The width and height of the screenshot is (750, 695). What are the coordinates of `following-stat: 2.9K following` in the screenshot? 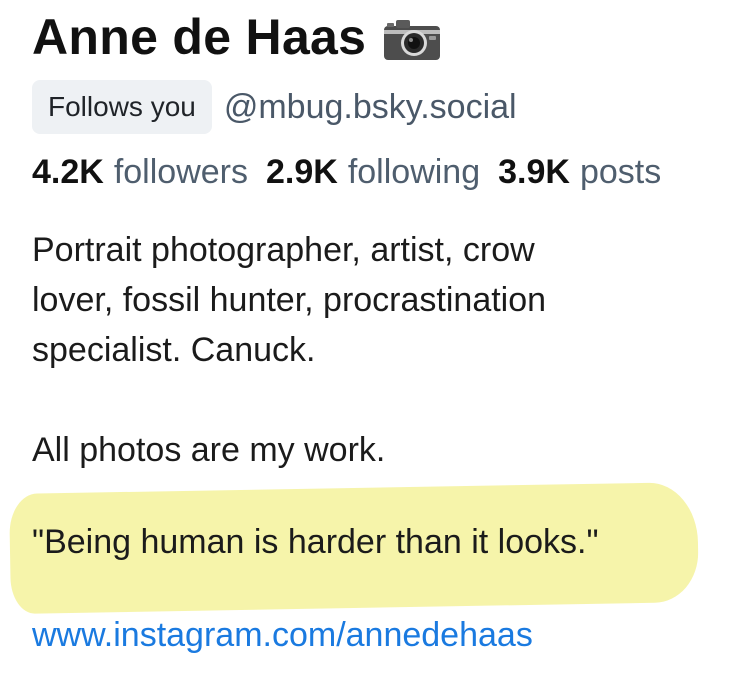 It's located at (382, 172).